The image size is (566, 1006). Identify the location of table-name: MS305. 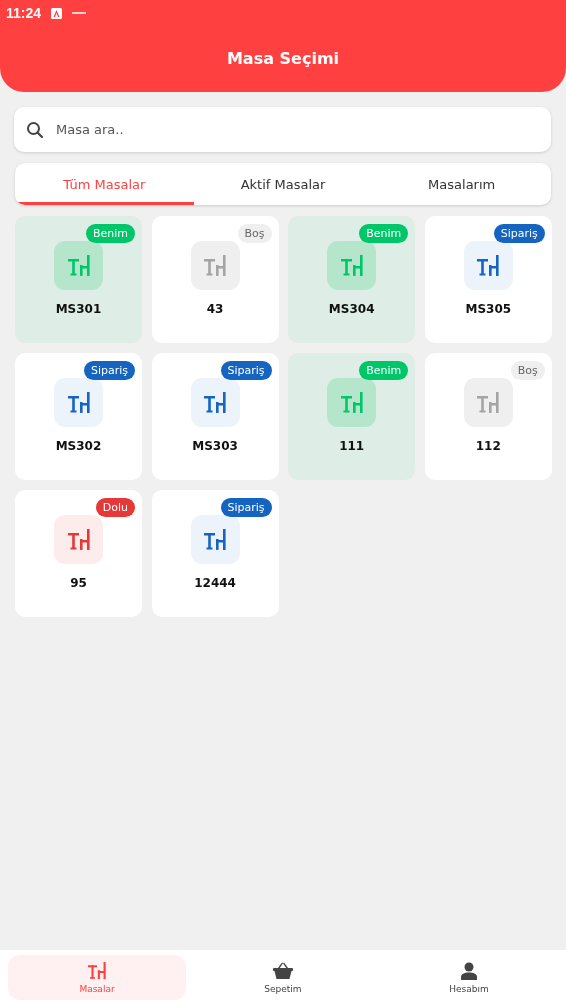
(488, 309).